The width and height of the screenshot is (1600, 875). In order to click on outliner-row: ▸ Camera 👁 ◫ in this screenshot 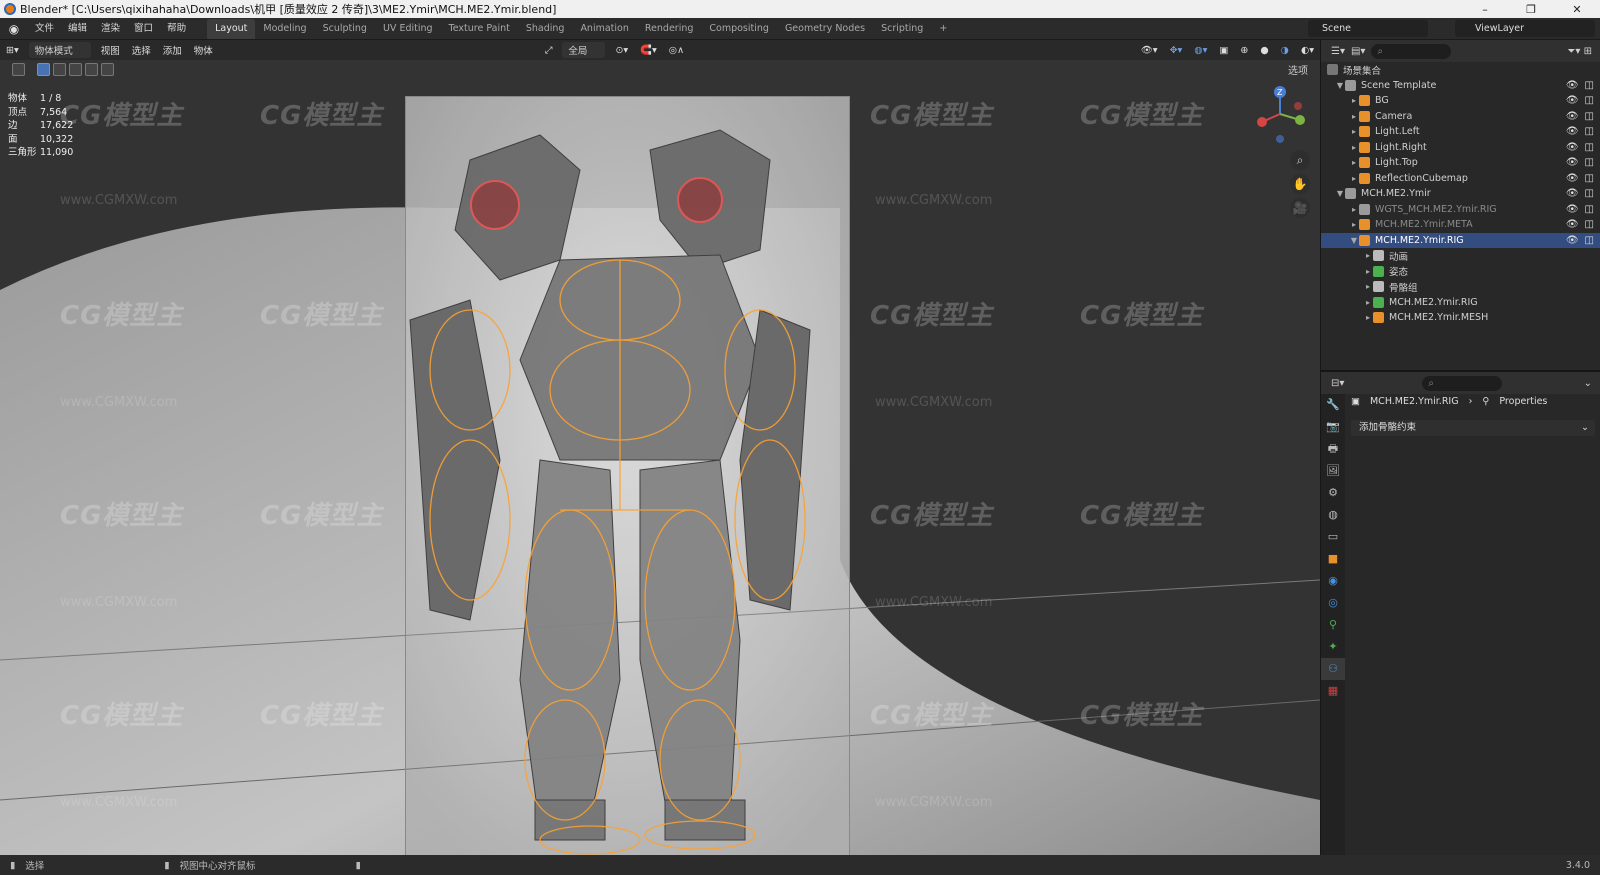, I will do `click(1460, 117)`.